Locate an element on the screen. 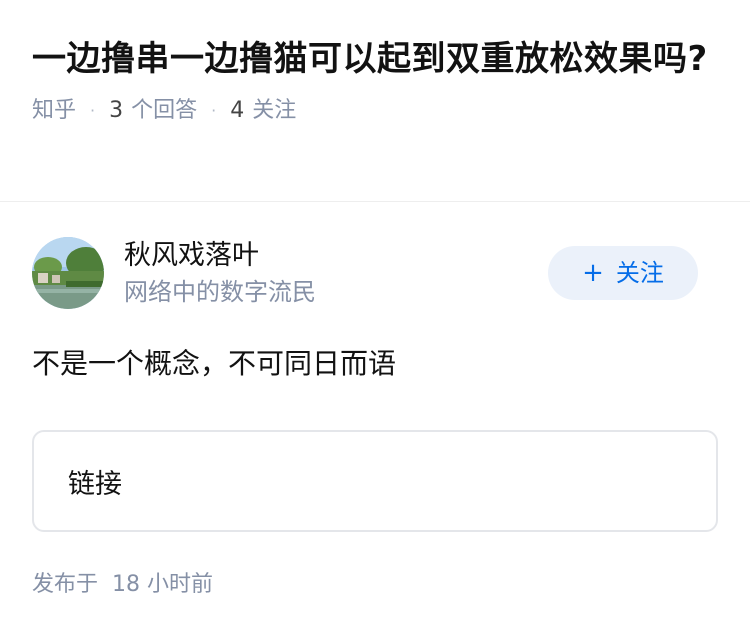 The image size is (750, 624). source-label: 知乎 is located at coordinates (54, 111).